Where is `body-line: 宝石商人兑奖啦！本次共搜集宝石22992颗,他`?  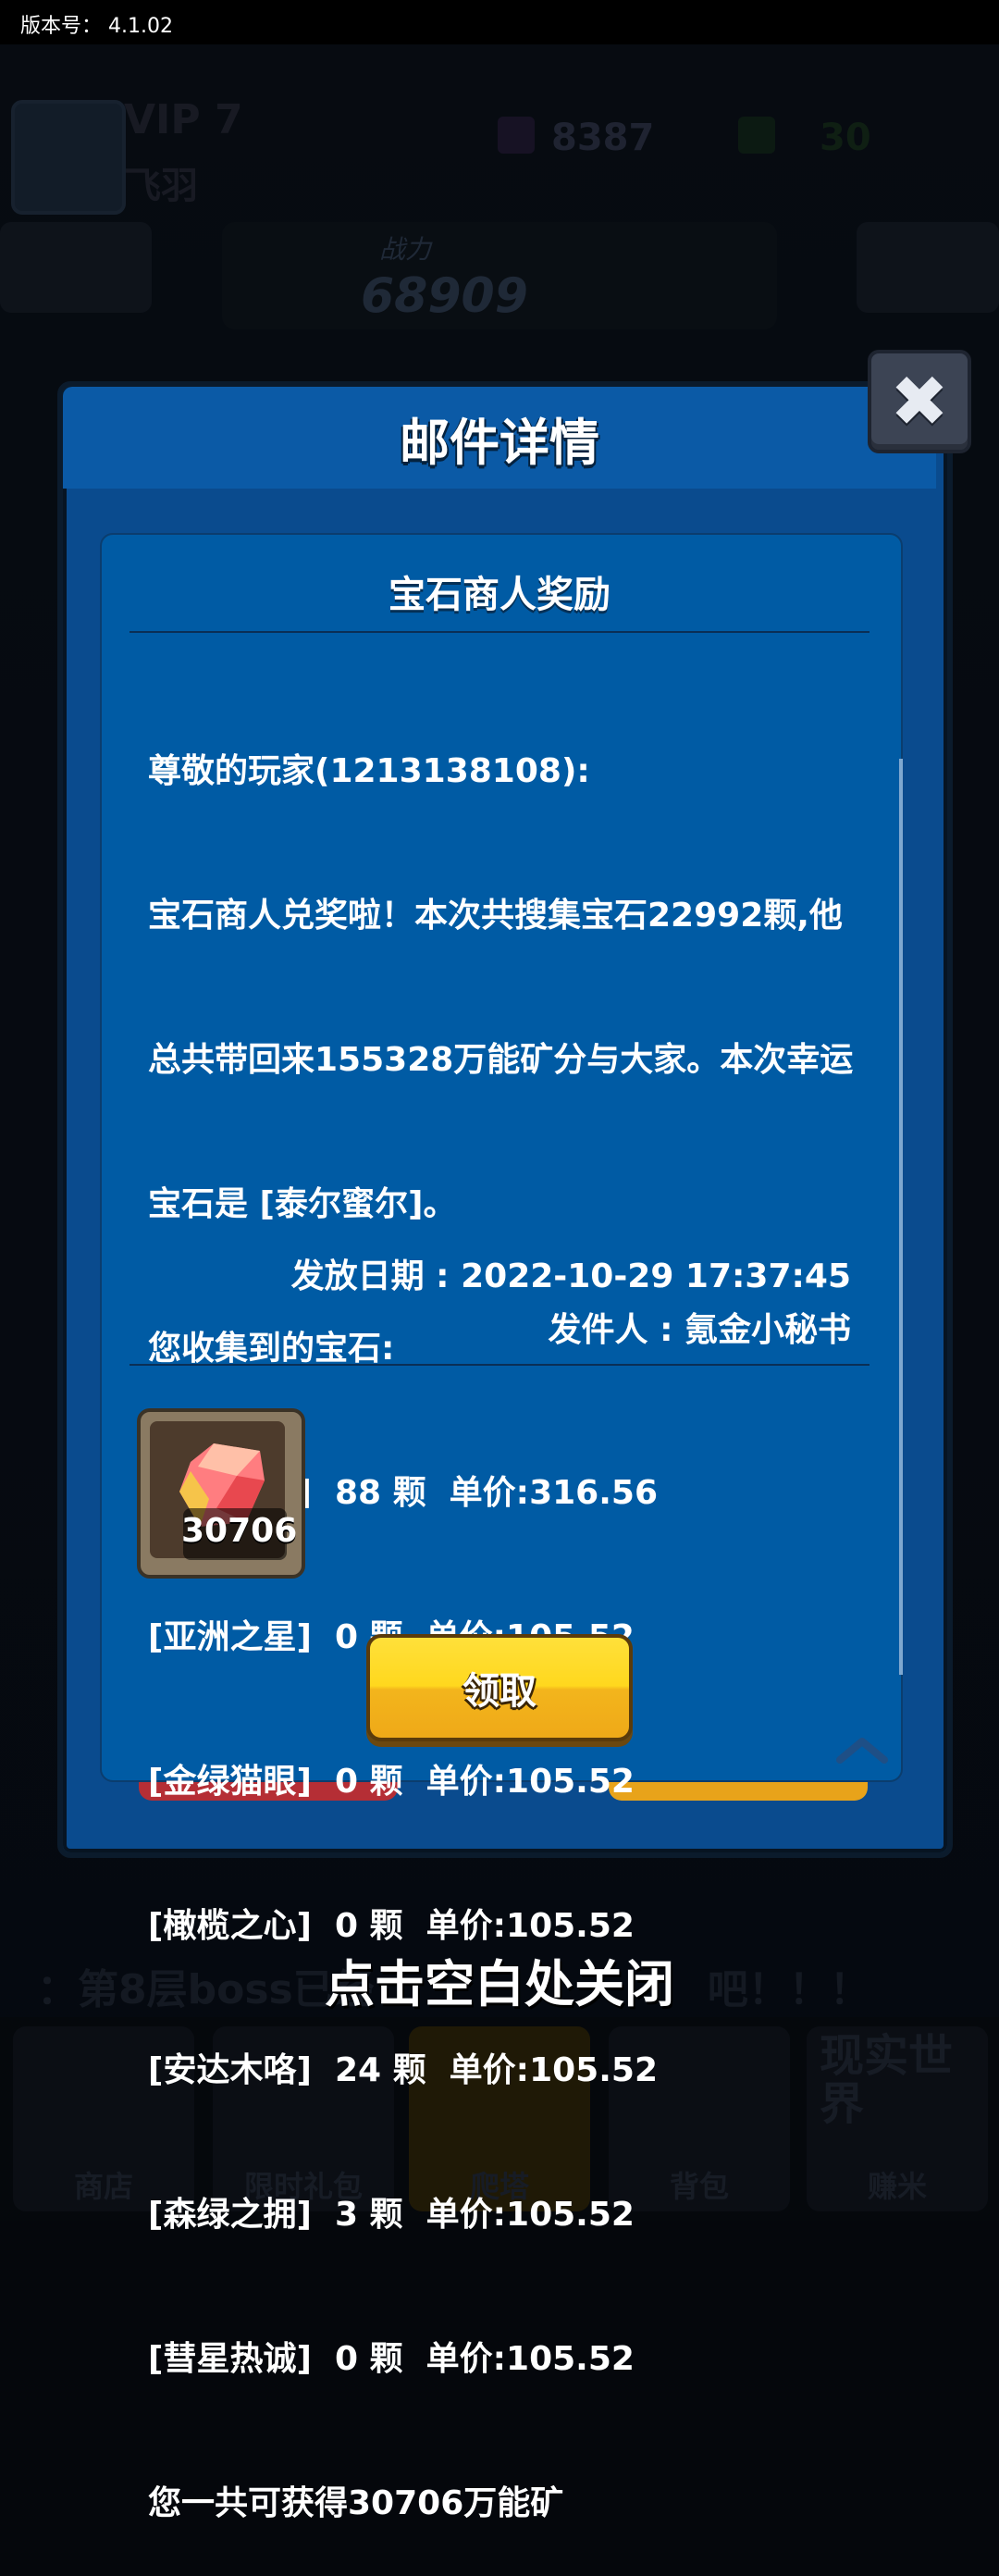
body-line: 宝石商人兑奖啦！本次共搜集宝石22992颗,他 is located at coordinates (496, 916).